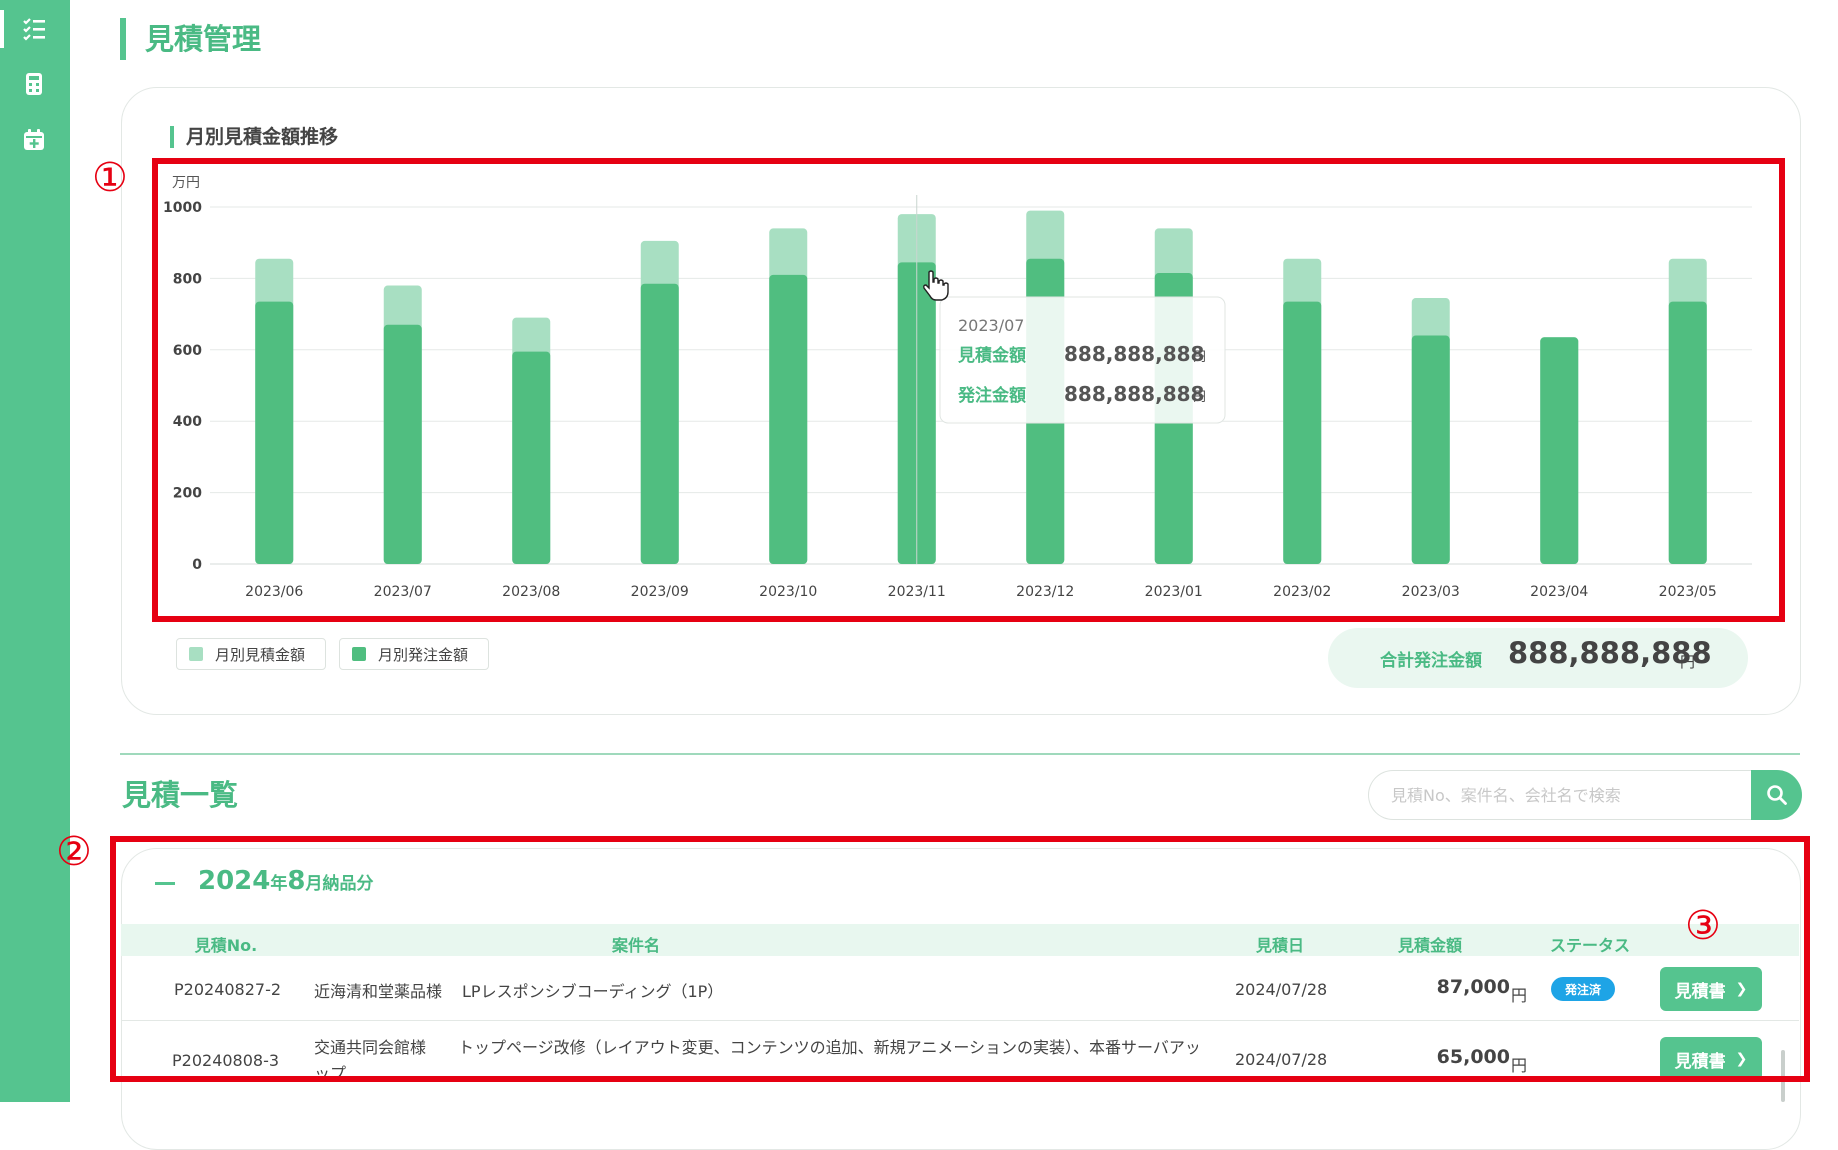 Image resolution: width=1838 pixels, height=1150 pixels. Describe the element at coordinates (110, 178) in the screenshot. I see `annotation-number-1: ①` at that location.